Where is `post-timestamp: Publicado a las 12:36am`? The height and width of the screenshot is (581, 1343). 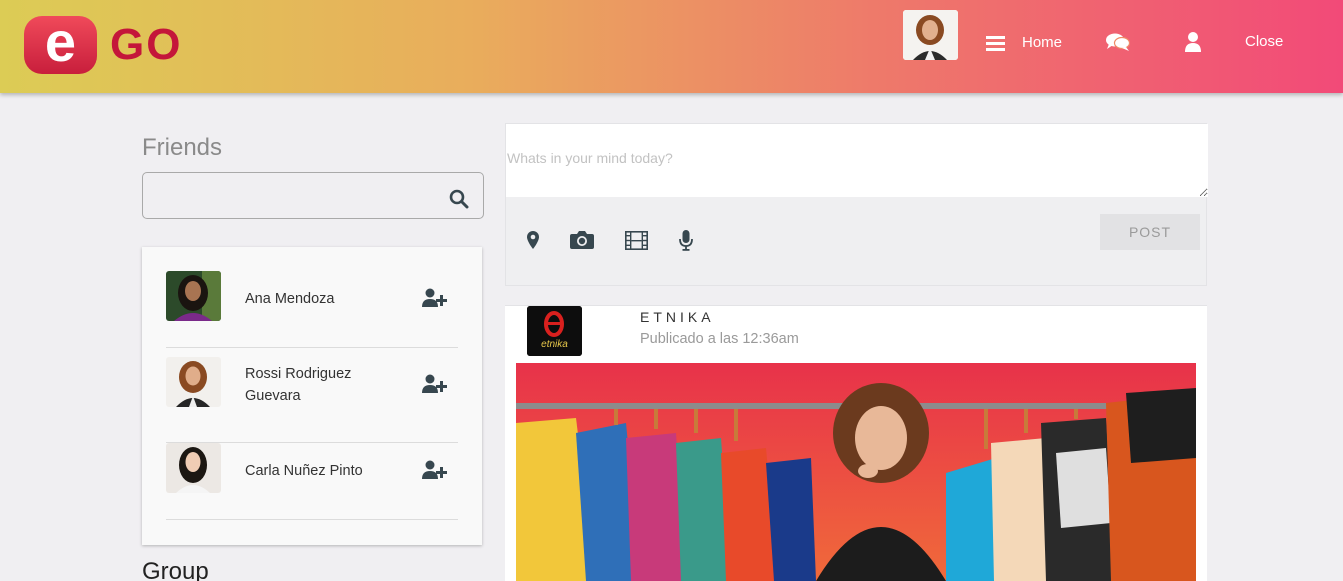
post-timestamp: Publicado a las 12:36am is located at coordinates (719, 339).